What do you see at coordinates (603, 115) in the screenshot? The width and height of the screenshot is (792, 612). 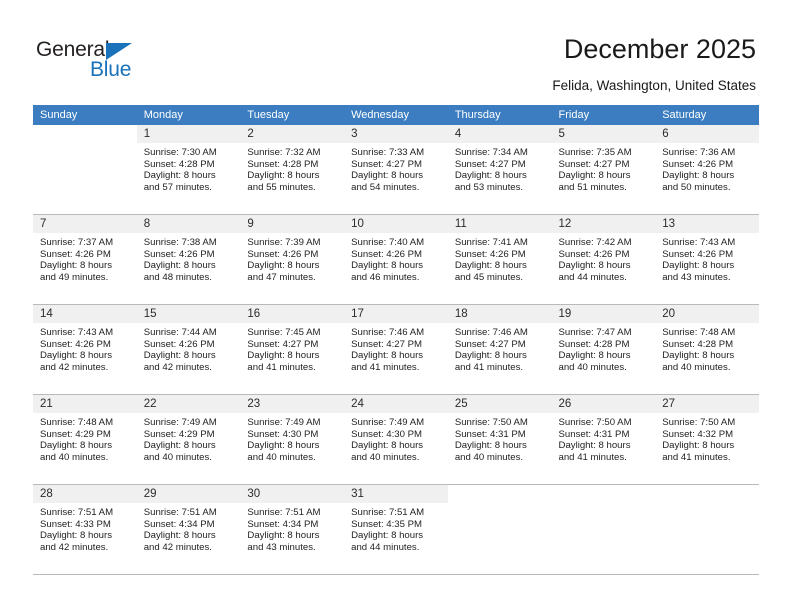 I see `weekday-header-friday: Friday` at bounding box center [603, 115].